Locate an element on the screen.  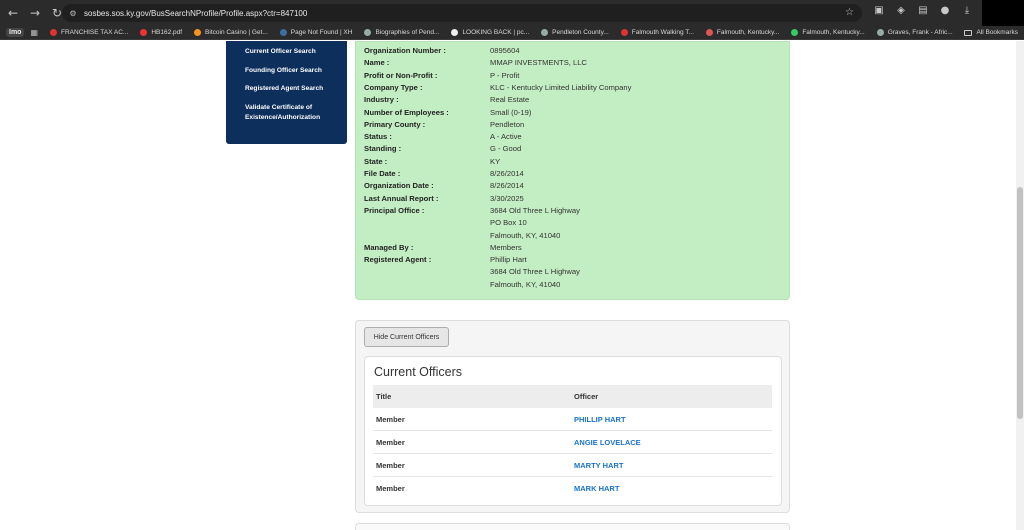
puzzle-icon: ◈ is located at coordinates (901, 10).